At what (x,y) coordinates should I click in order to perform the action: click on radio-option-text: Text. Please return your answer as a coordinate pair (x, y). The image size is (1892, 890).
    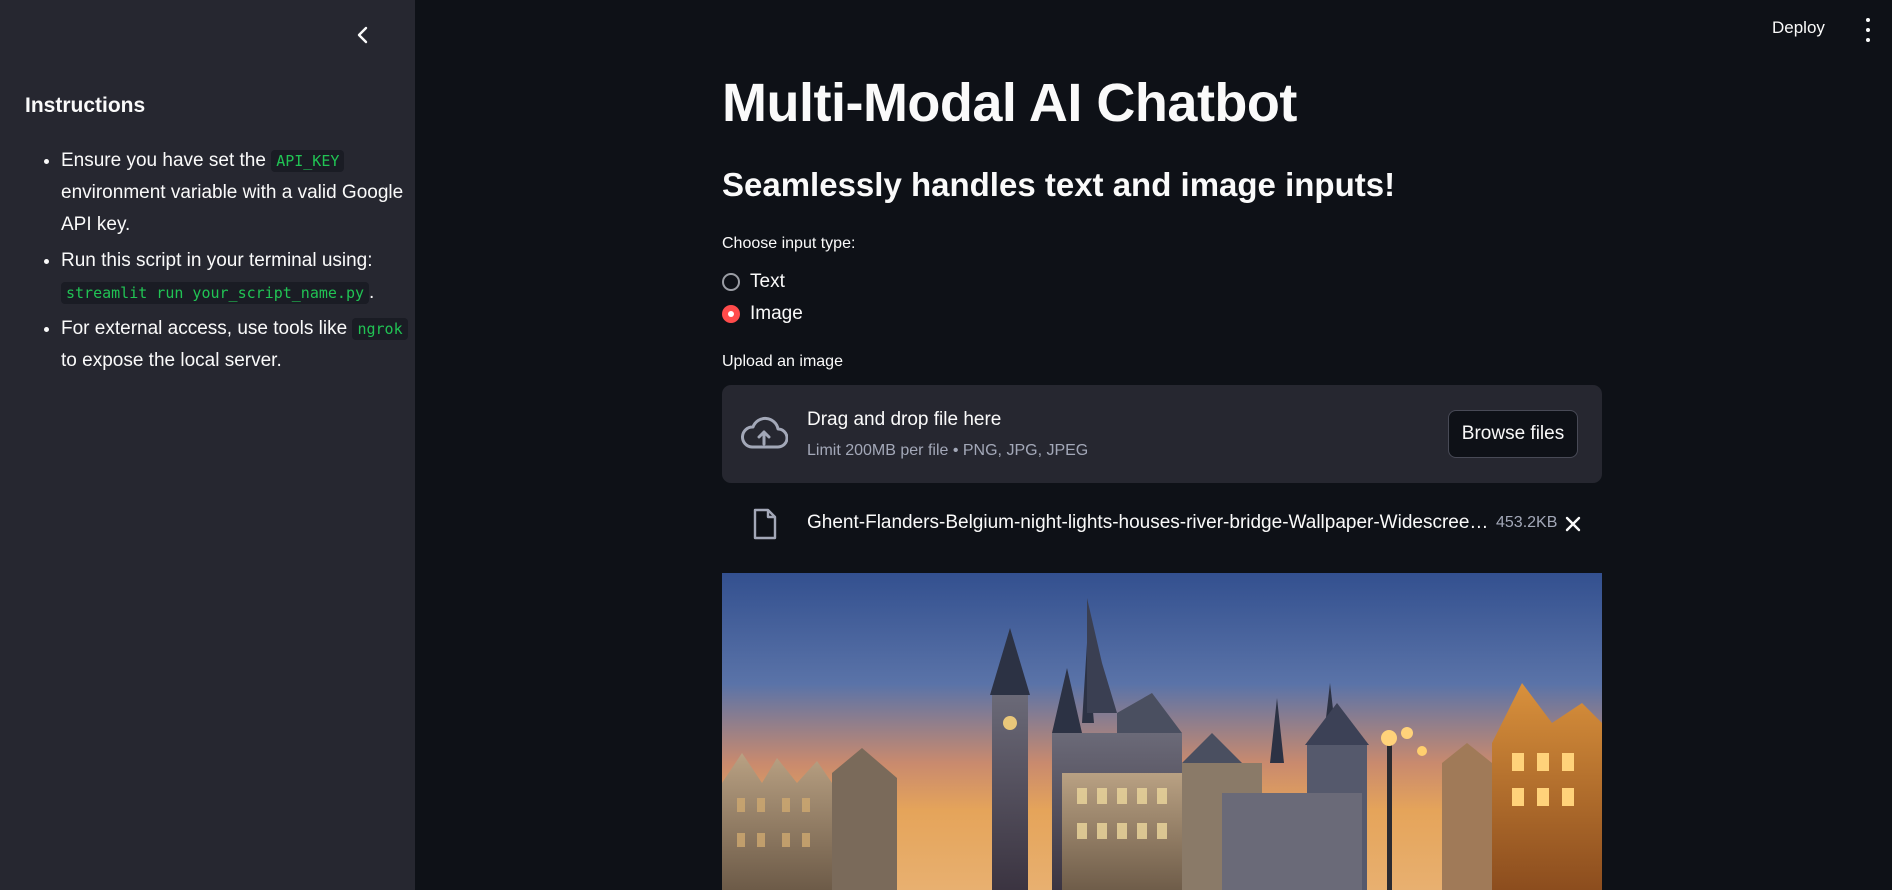
    Looking at the image, I should click on (753, 282).